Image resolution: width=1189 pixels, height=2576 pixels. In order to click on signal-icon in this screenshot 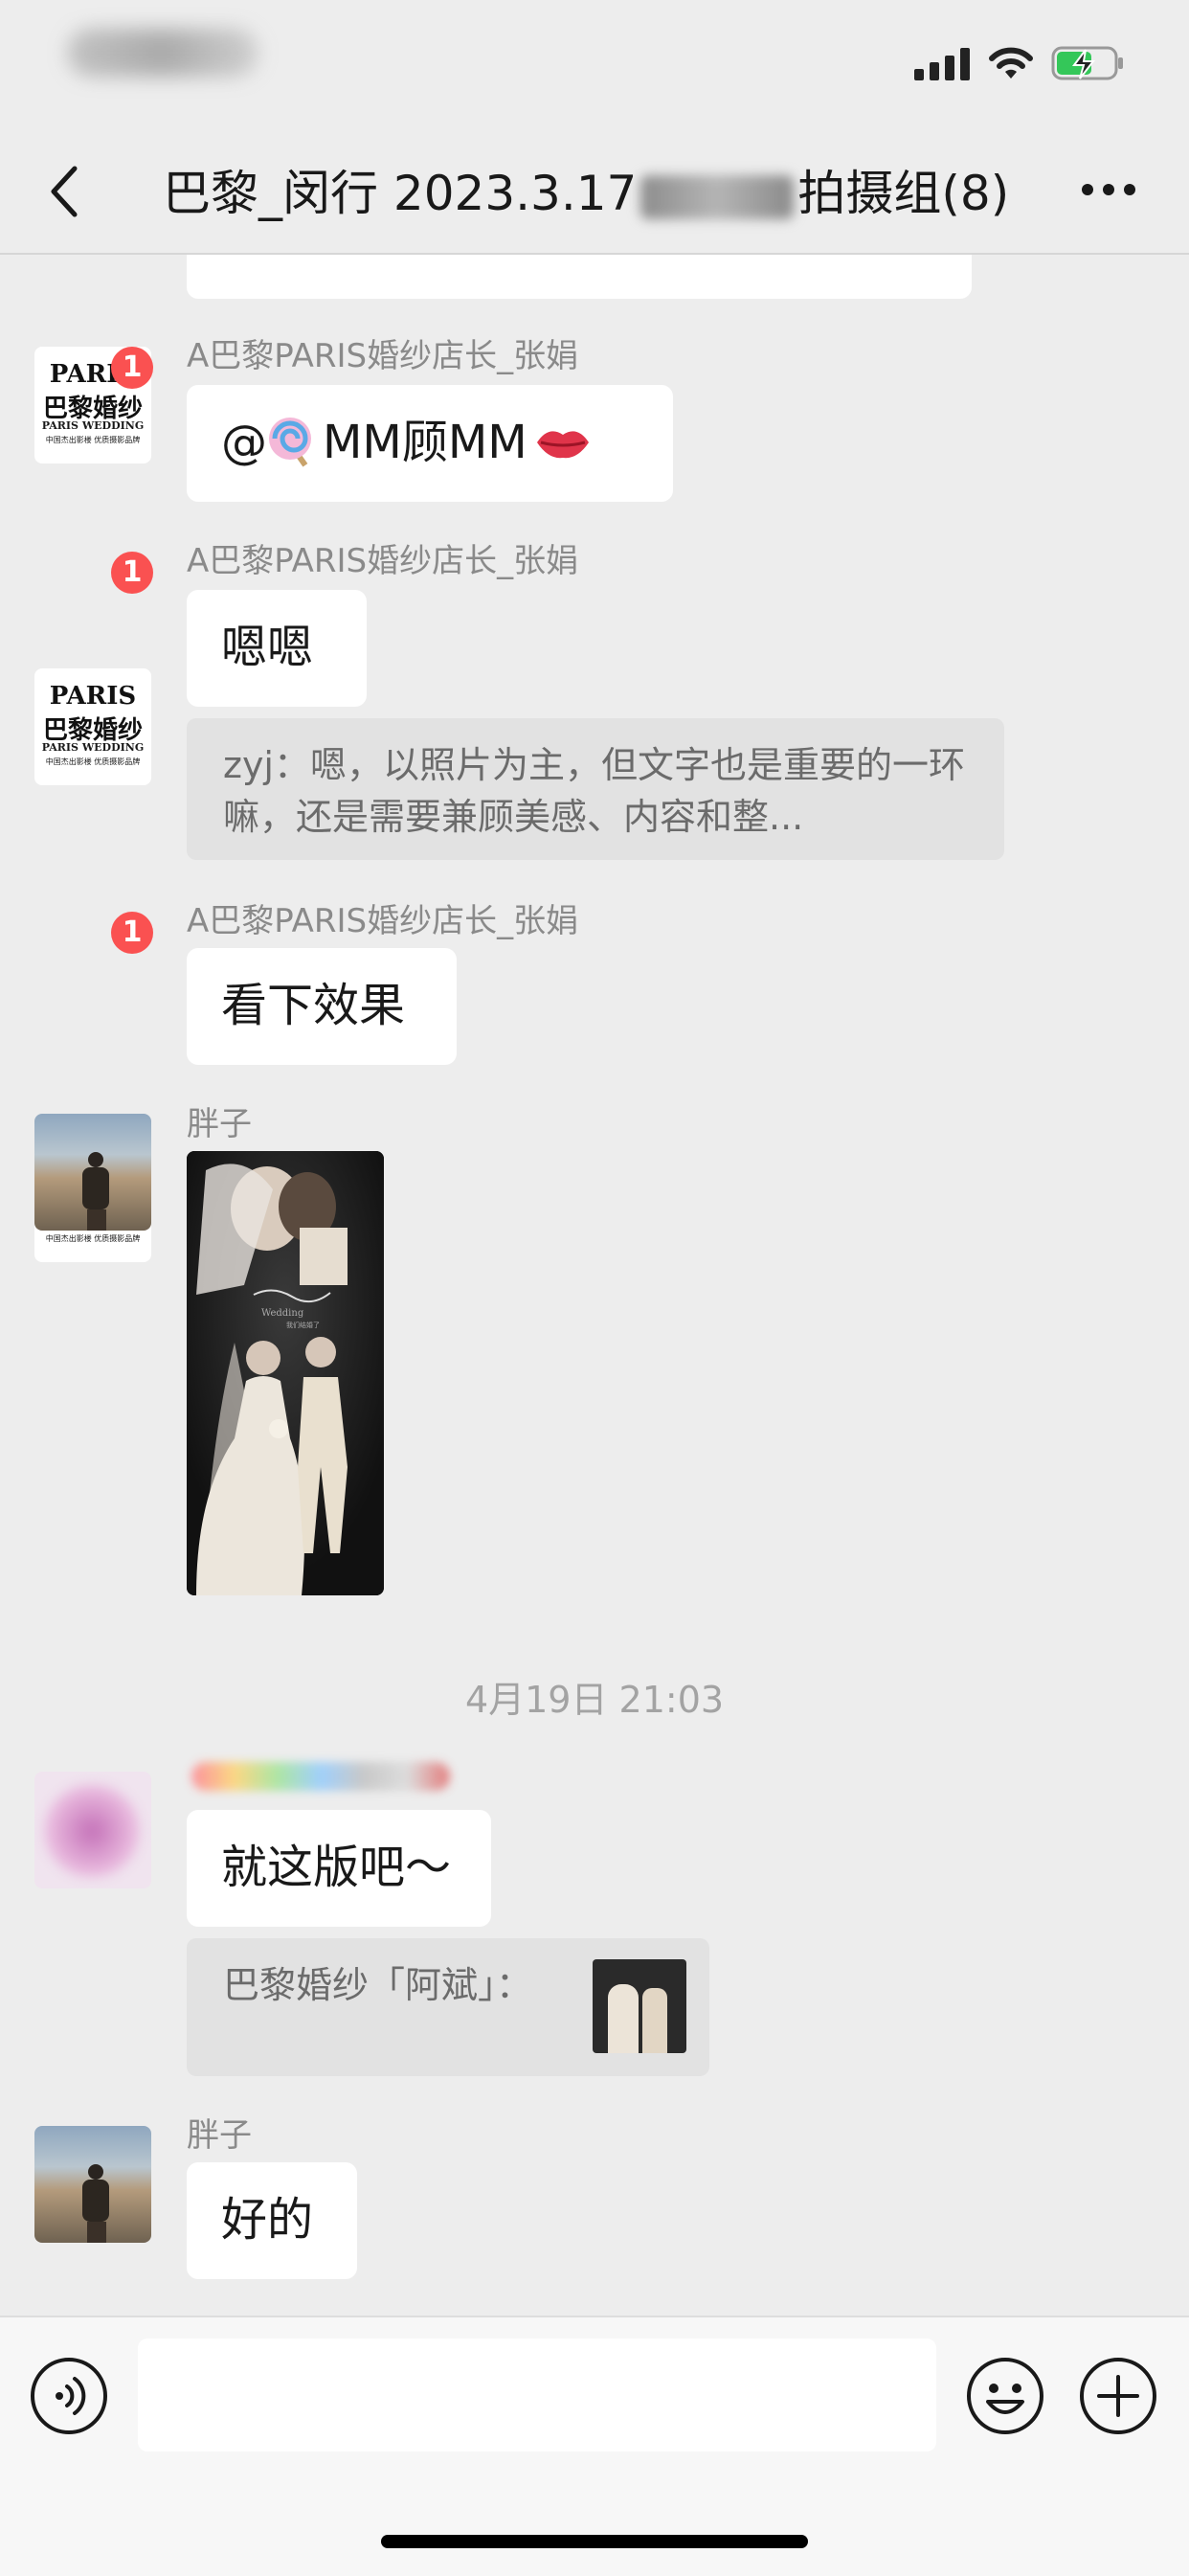, I will do `click(942, 64)`.